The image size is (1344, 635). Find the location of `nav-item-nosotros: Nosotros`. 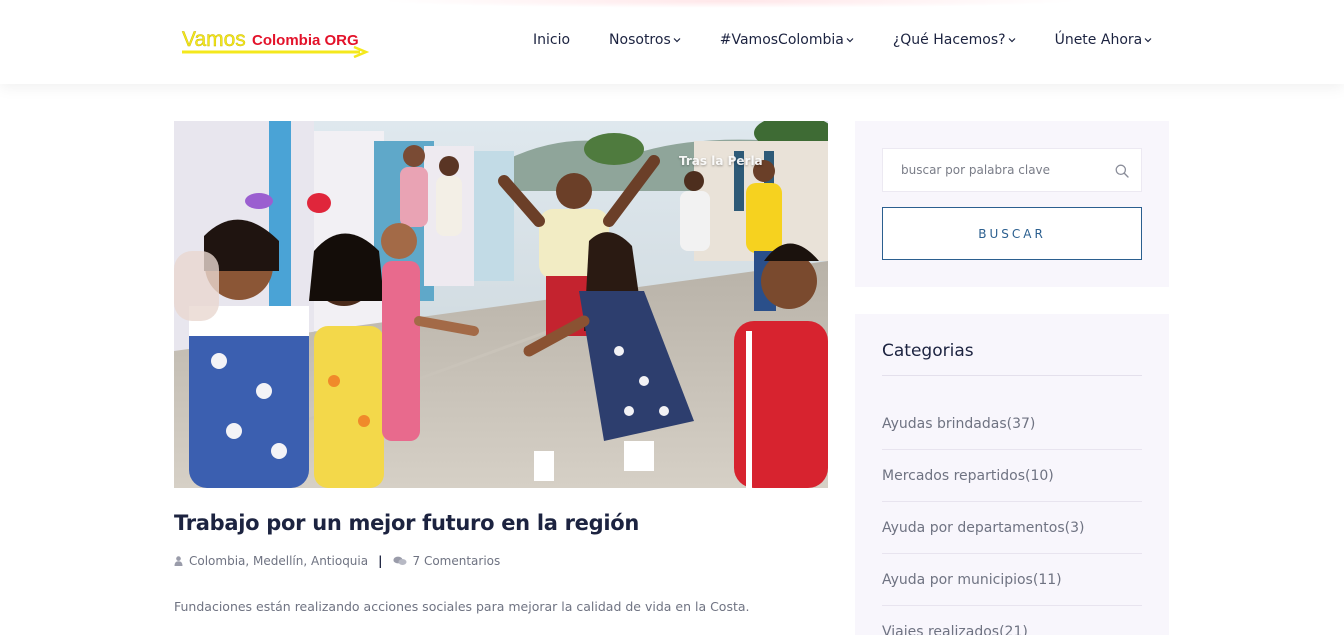

nav-item-nosotros: Nosotros is located at coordinates (645, 40).